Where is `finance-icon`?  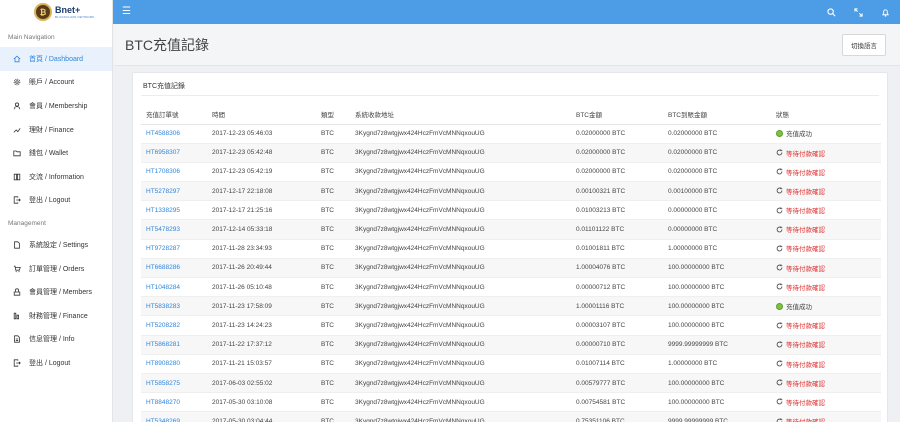 finance-icon is located at coordinates (16, 315).